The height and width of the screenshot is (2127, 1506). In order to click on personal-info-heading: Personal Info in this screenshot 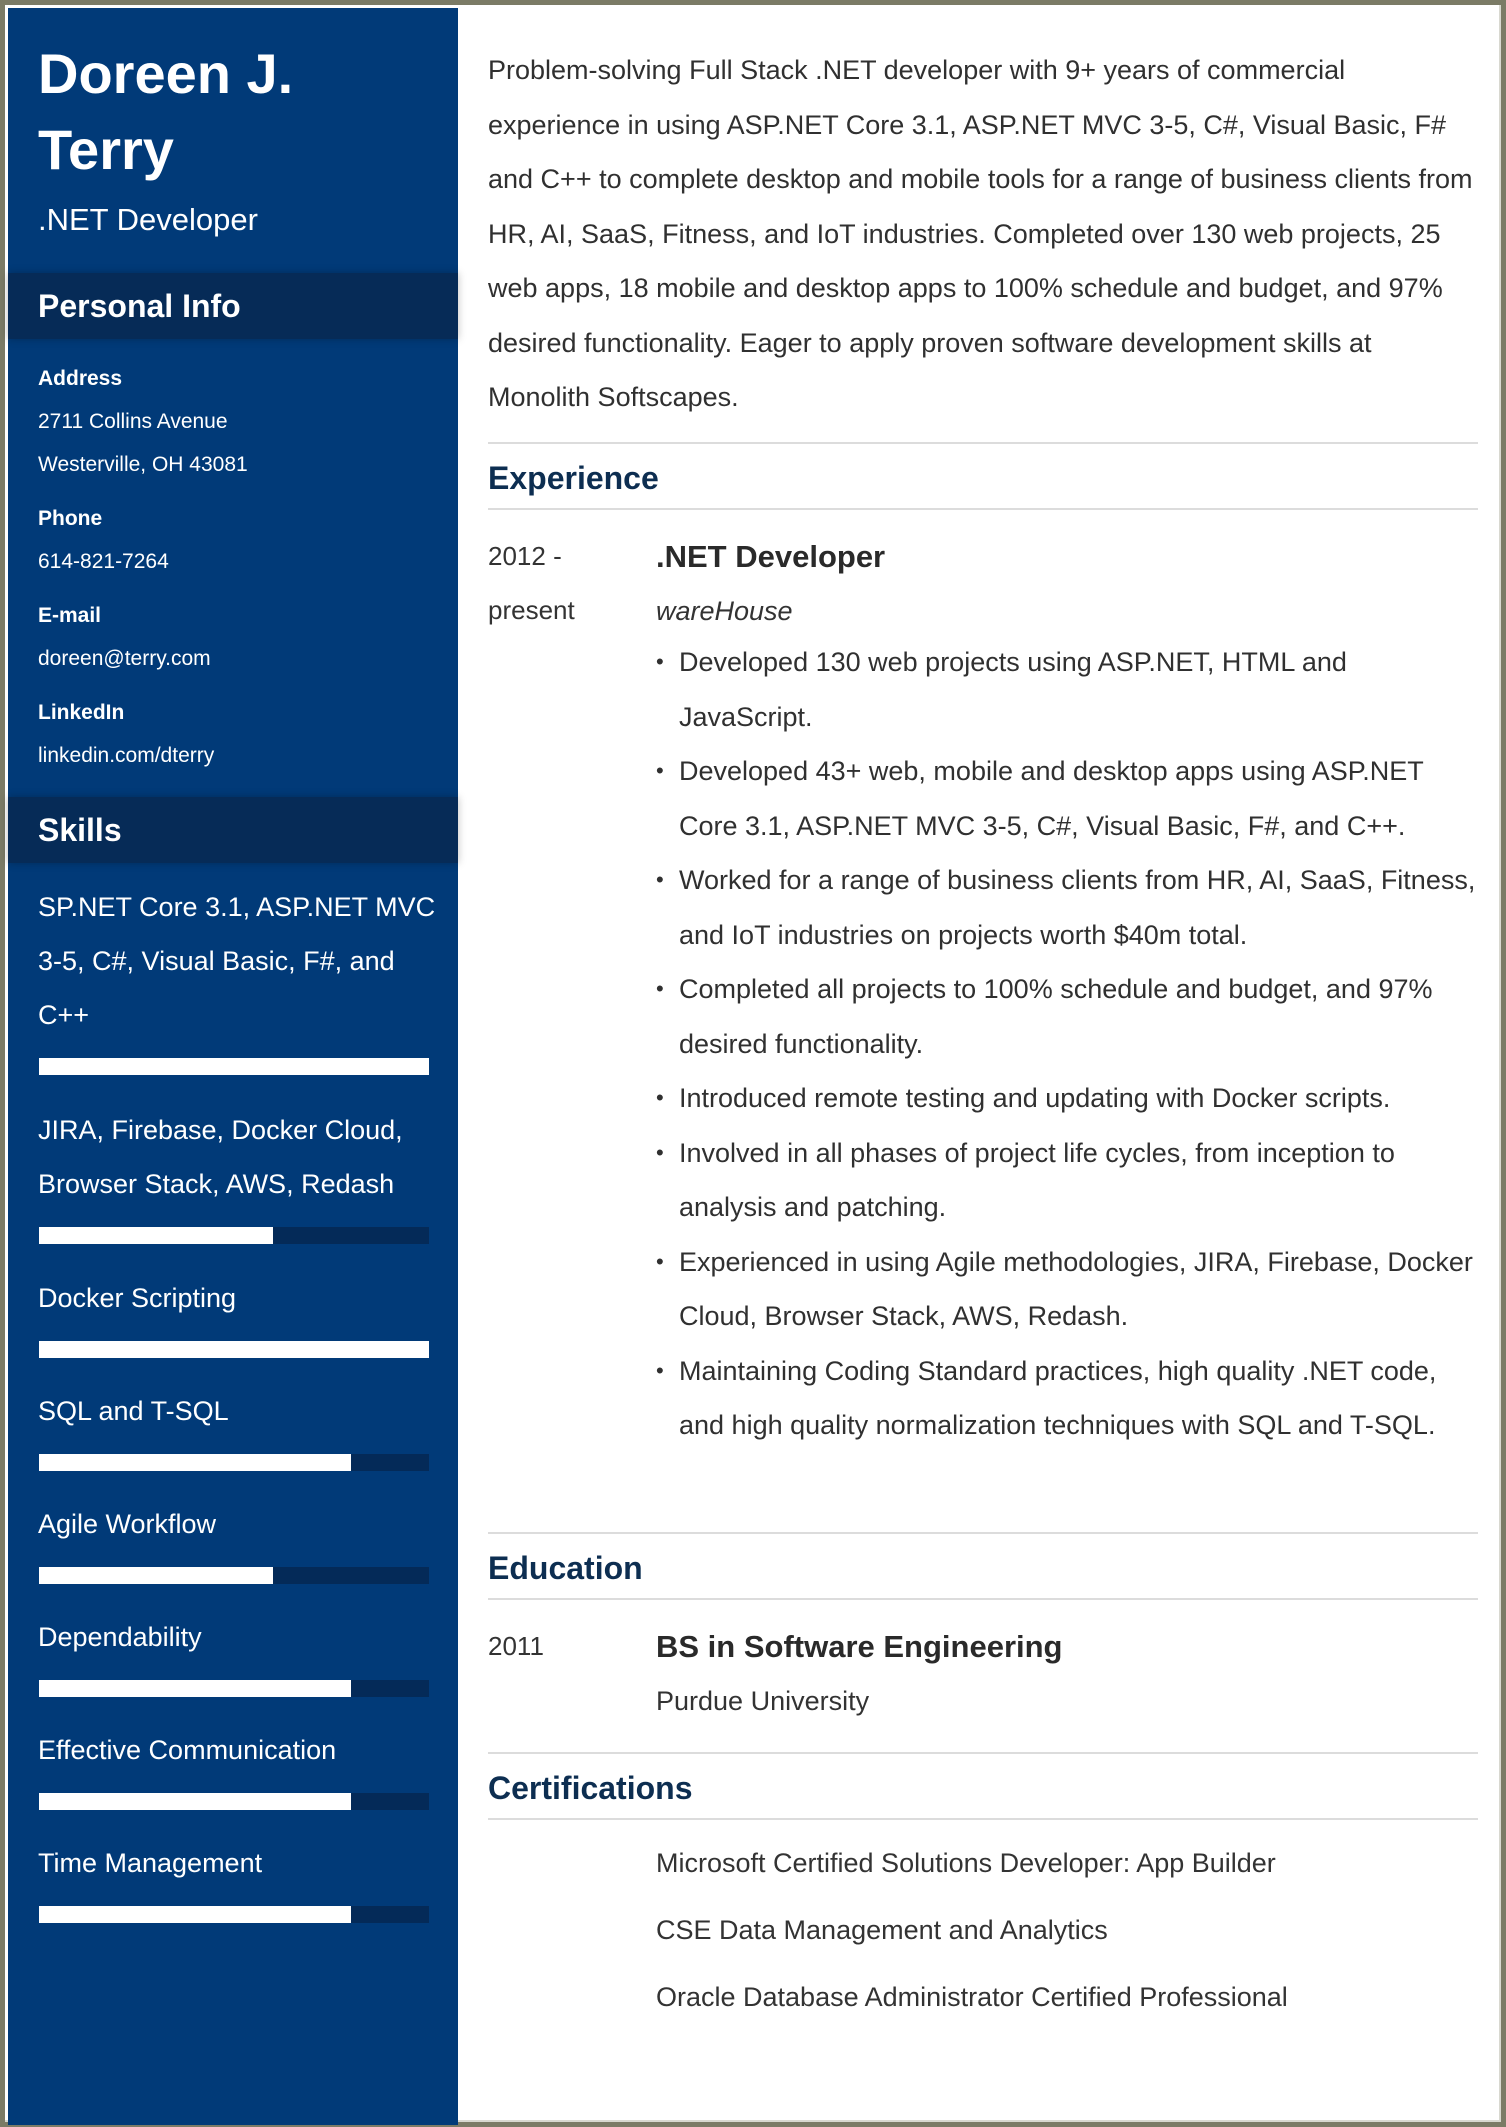, I will do `click(139, 306)`.